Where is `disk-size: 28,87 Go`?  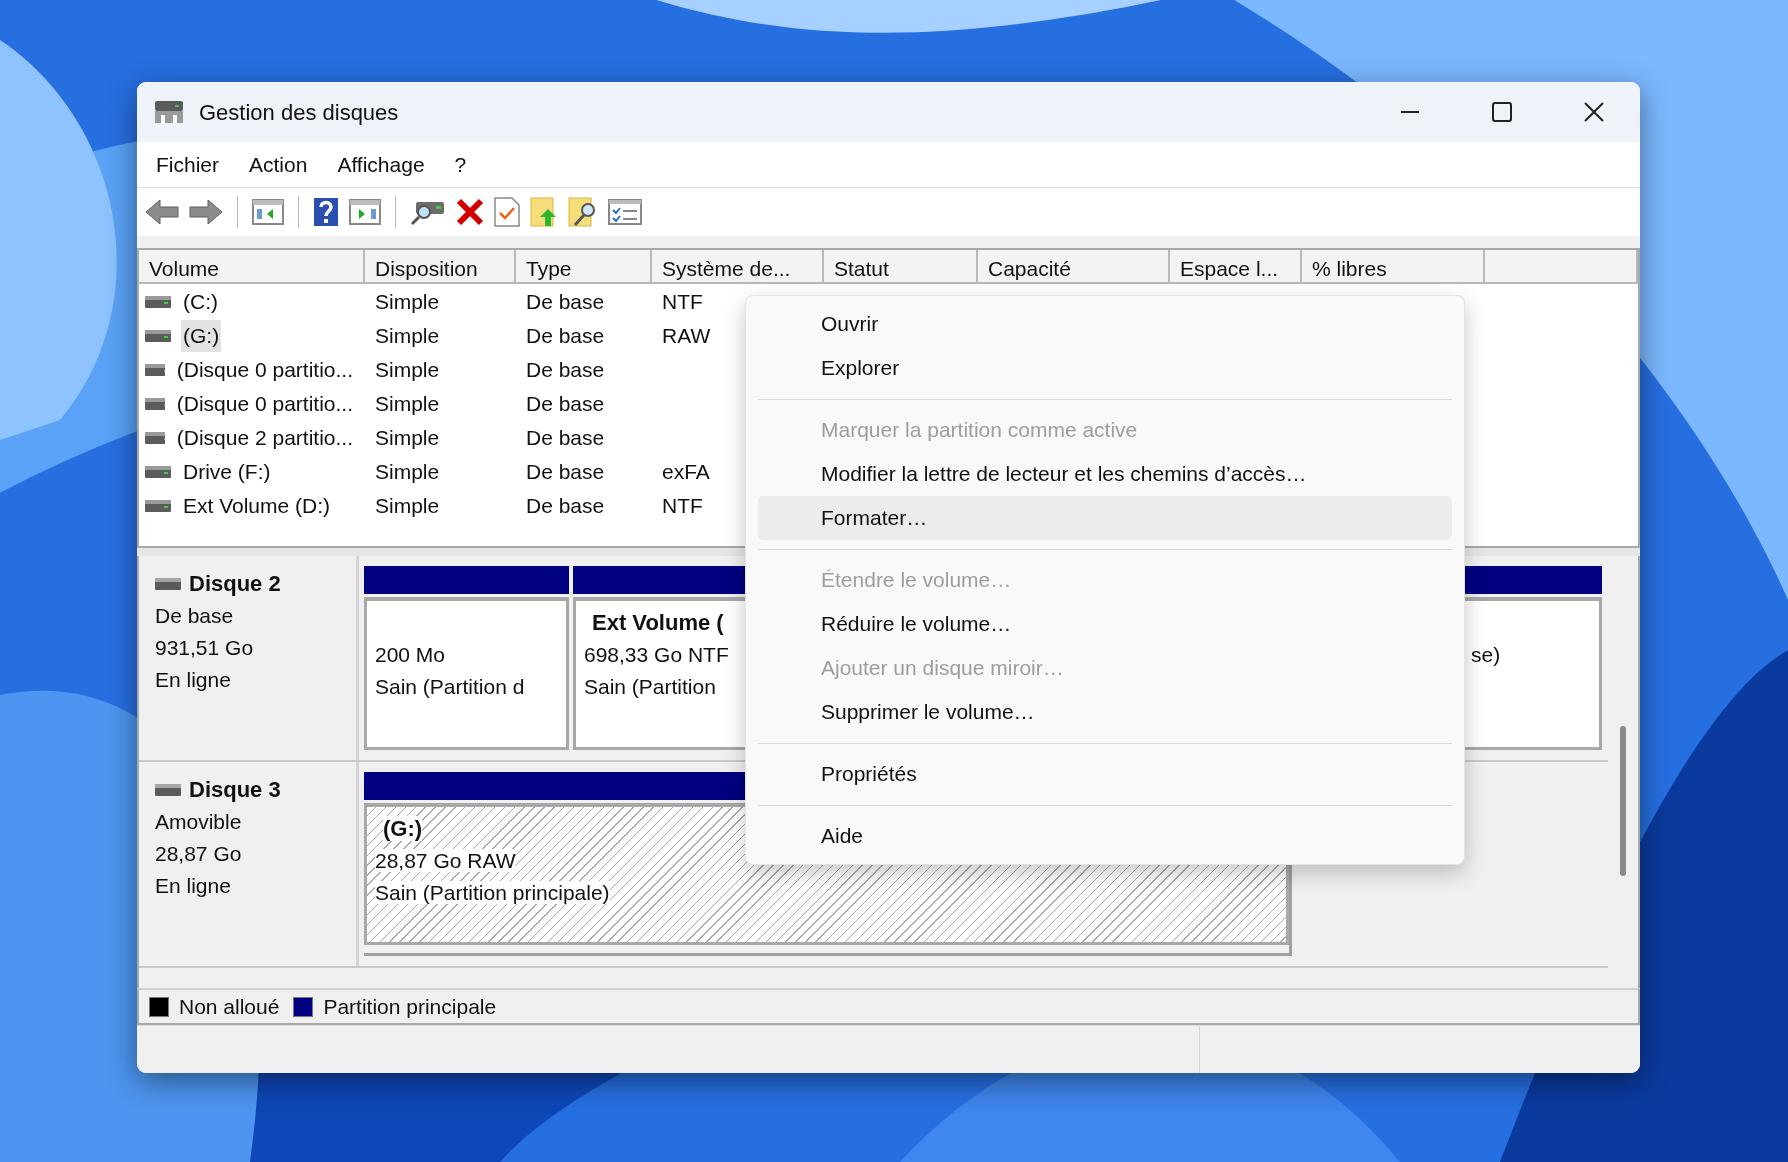 disk-size: 28,87 Go is located at coordinates (199, 854).